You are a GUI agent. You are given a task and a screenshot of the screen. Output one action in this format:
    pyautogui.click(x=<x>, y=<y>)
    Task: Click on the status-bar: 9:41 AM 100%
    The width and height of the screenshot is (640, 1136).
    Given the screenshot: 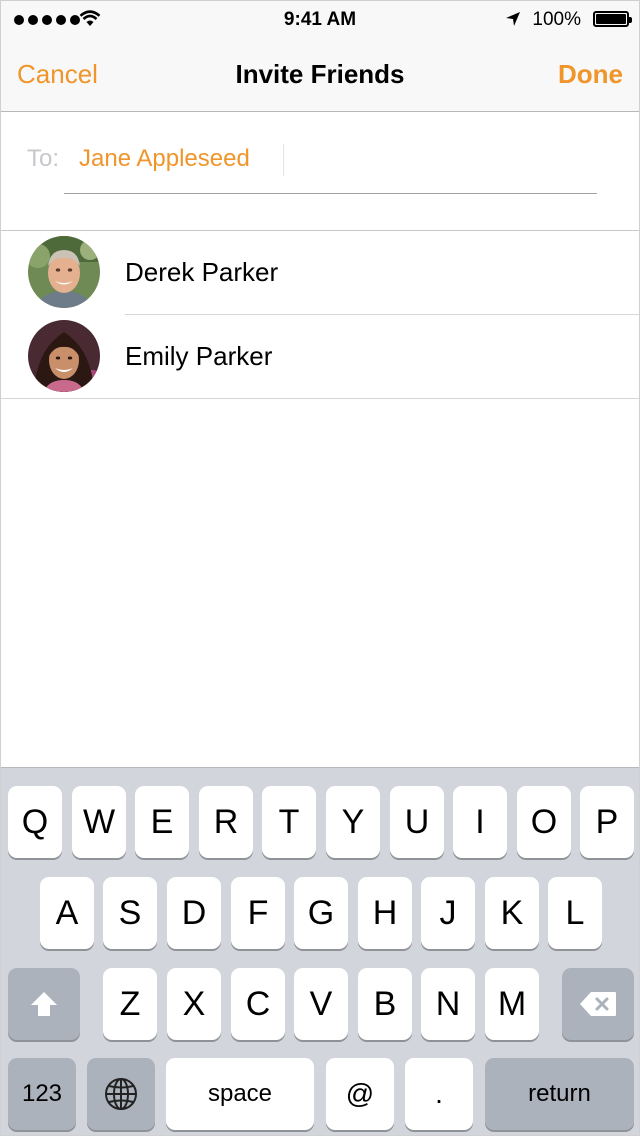 What is the action you would take?
    pyautogui.click(x=320, y=21)
    